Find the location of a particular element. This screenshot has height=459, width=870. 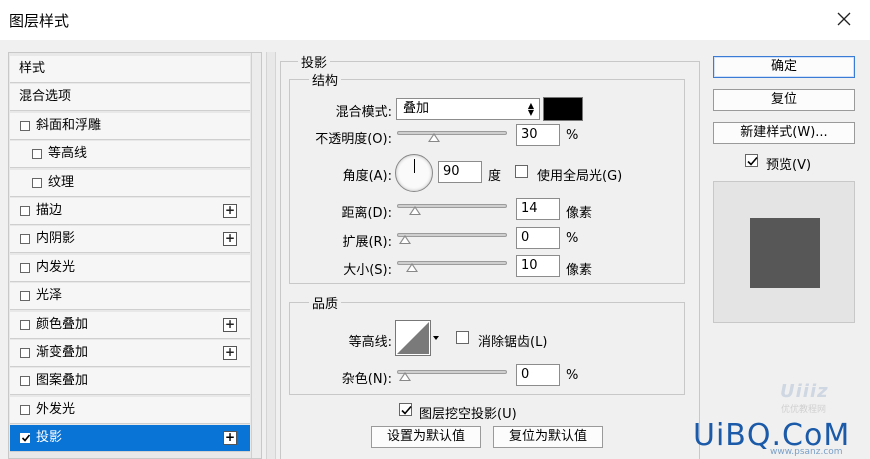

close-icon is located at coordinates (844, 19).